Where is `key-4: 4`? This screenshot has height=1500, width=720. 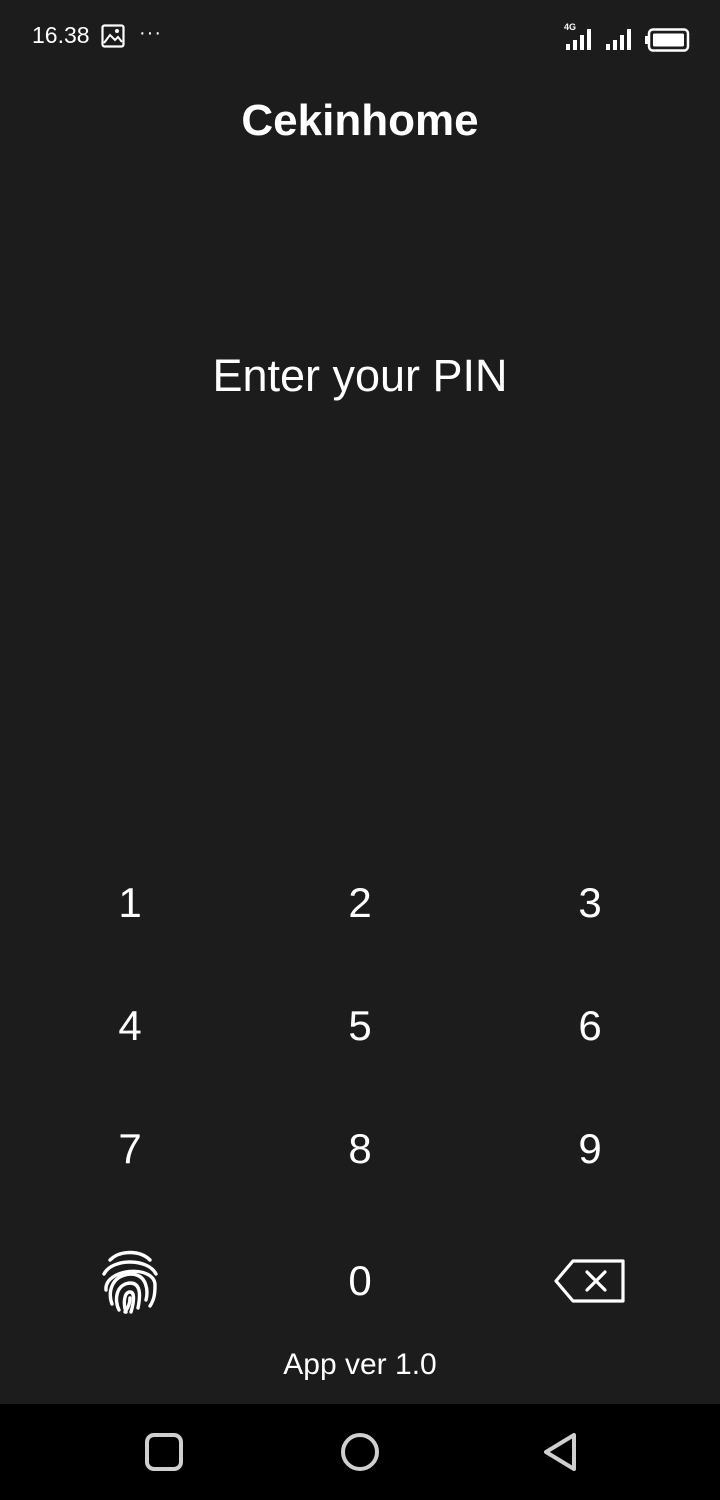 key-4: 4 is located at coordinates (130, 1026).